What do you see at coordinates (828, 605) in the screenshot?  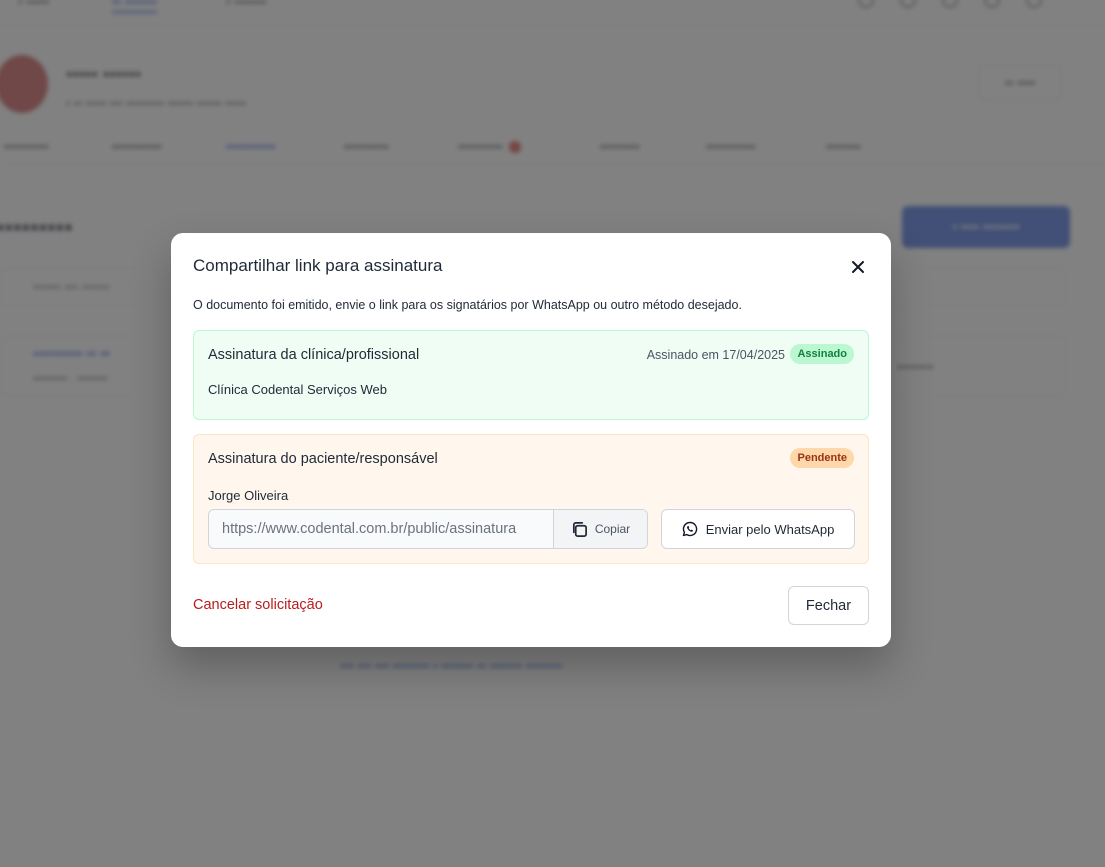 I see `close-modal-button: Fechar` at bounding box center [828, 605].